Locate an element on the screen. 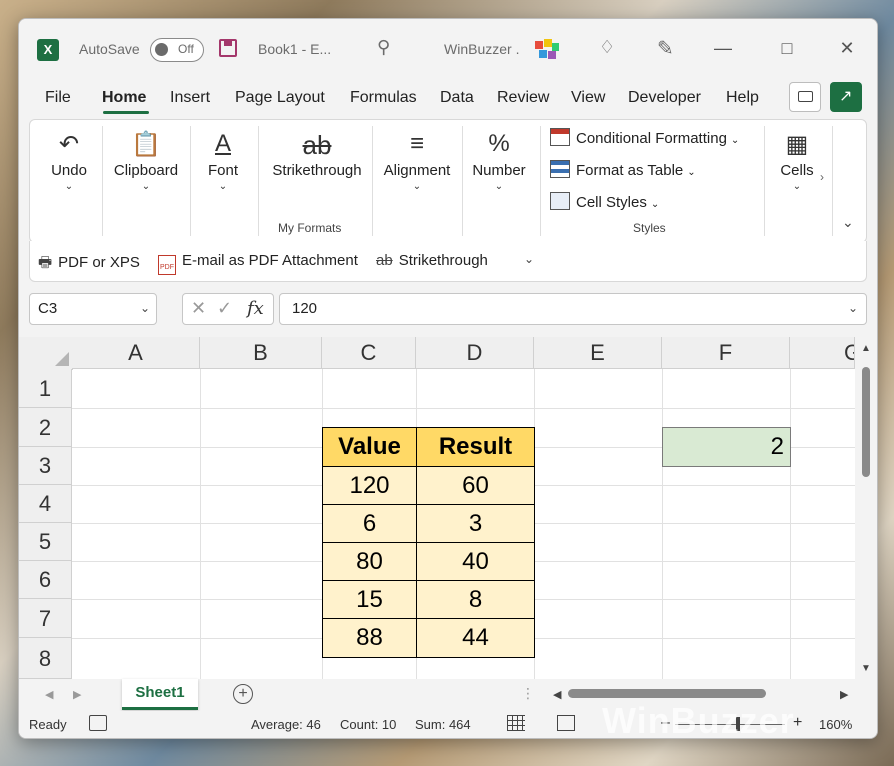 The height and width of the screenshot is (766, 894). cell-d6: 8 is located at coordinates (475, 599).